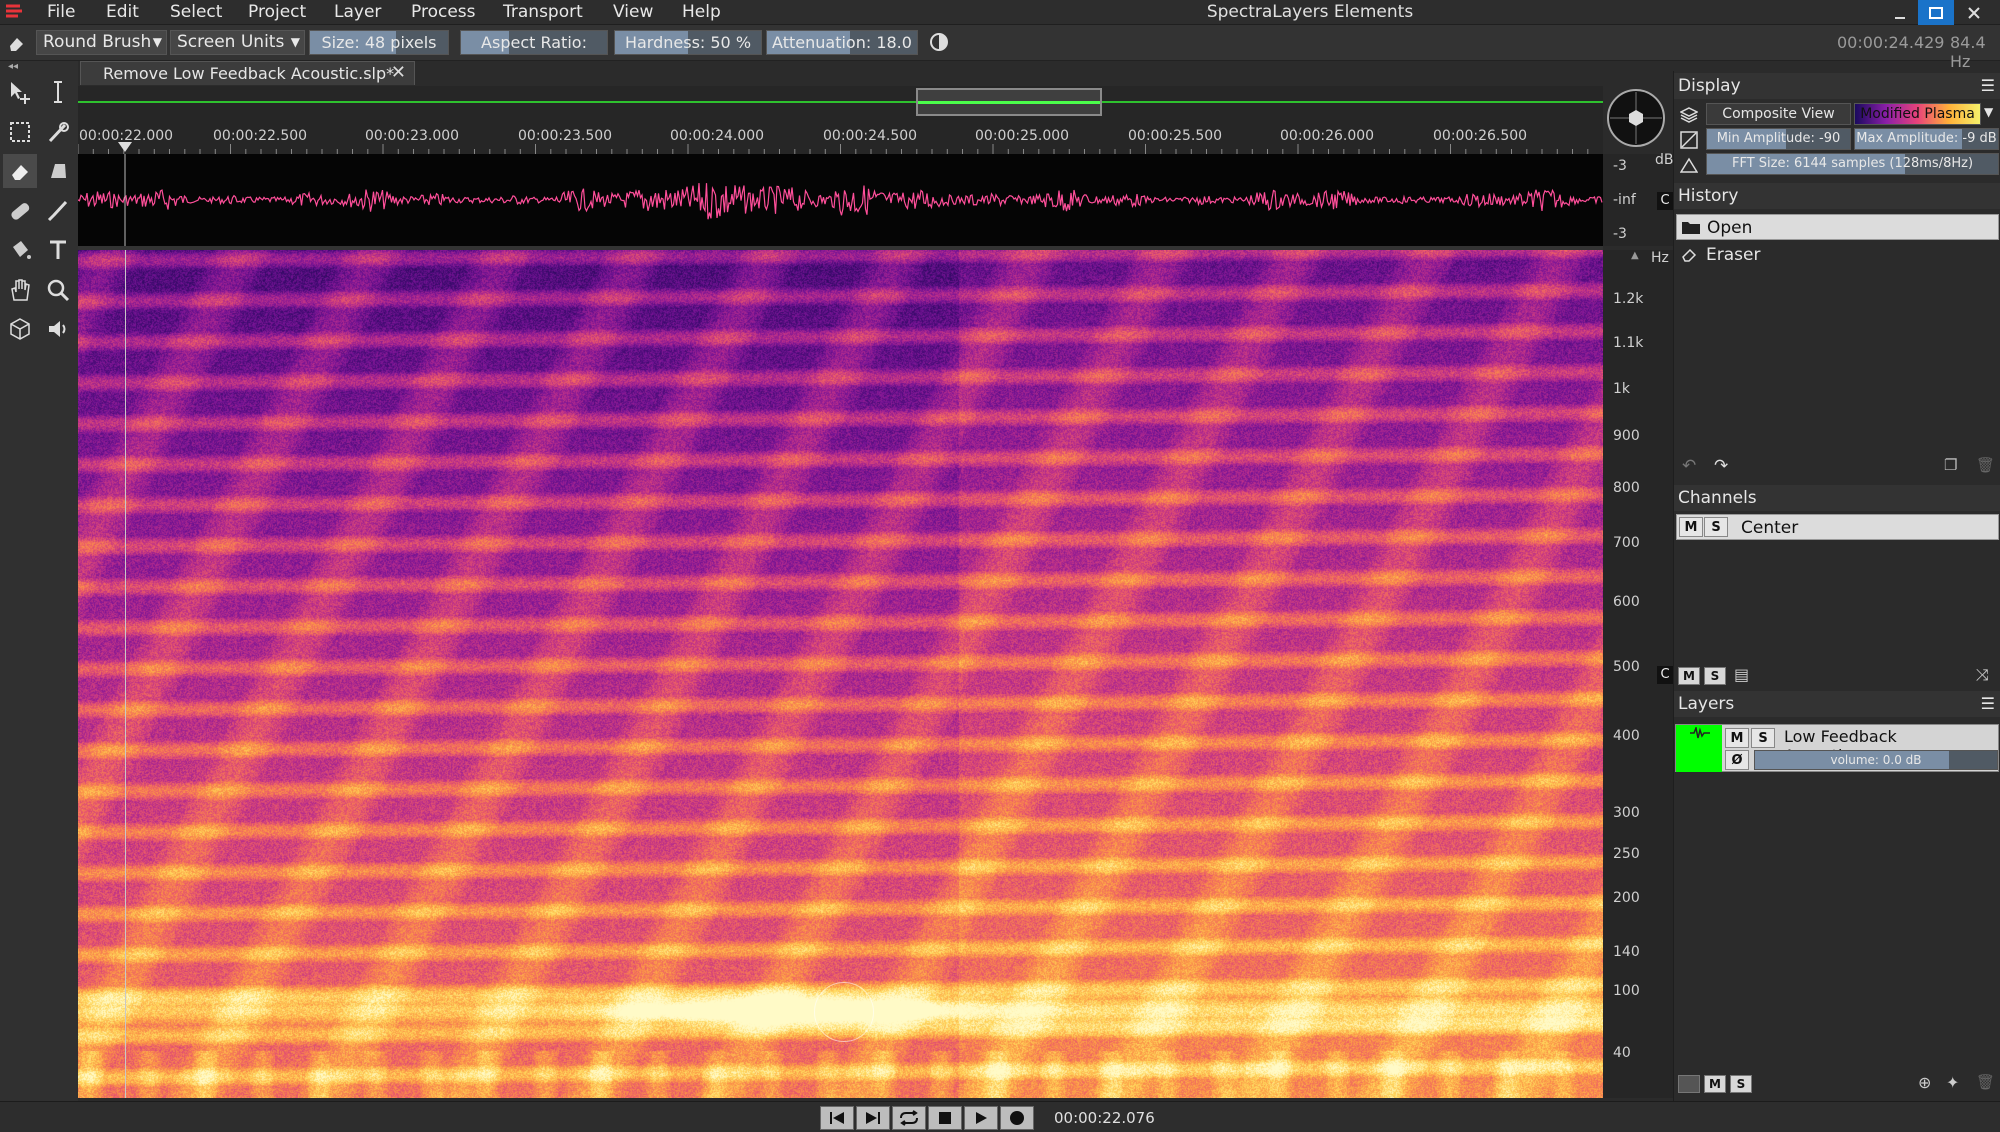 Image resolution: width=2000 pixels, height=1132 pixels. Describe the element at coordinates (13, 66) in the screenshot. I see `collapse-icon: ◂◂` at that location.